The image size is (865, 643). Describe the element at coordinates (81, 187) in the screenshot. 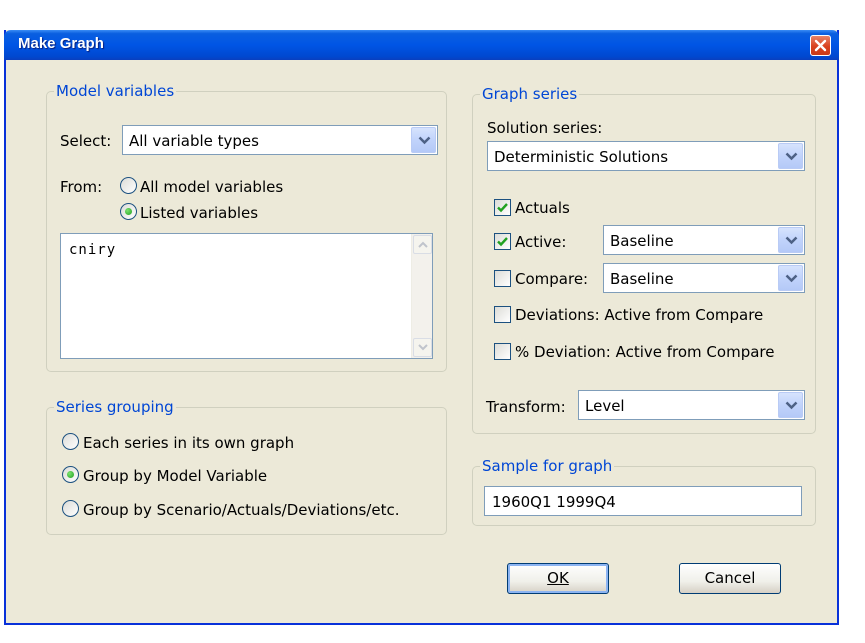

I see `from-label: From:` at that location.